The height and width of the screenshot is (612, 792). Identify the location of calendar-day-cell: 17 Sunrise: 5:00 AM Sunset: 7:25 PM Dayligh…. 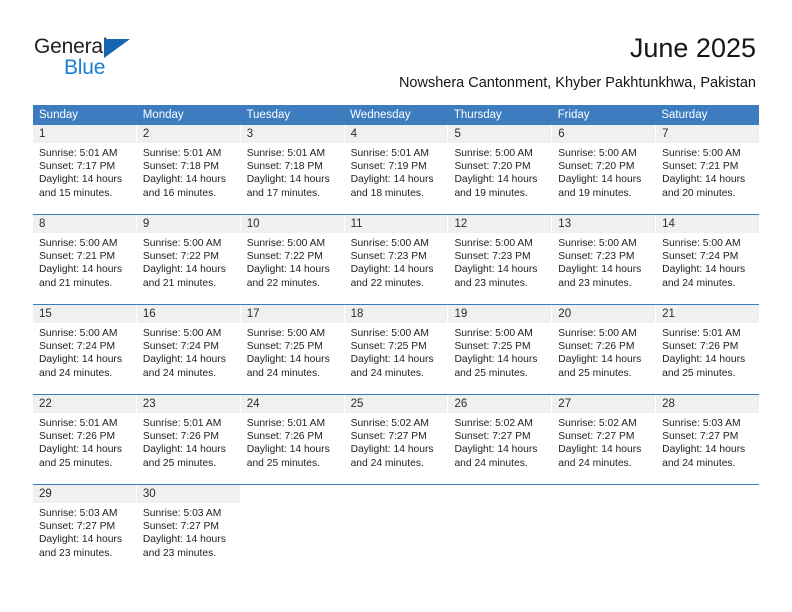
(292, 349).